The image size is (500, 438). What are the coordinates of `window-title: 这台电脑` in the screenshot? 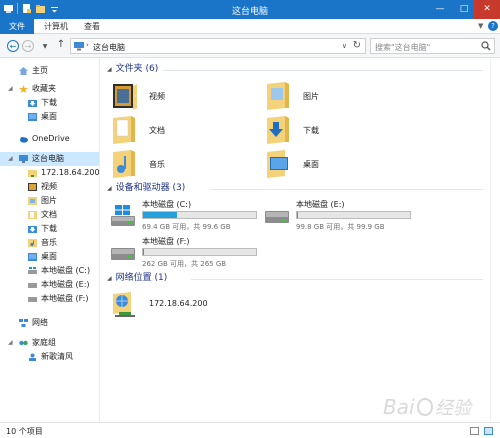 It's located at (249, 12).